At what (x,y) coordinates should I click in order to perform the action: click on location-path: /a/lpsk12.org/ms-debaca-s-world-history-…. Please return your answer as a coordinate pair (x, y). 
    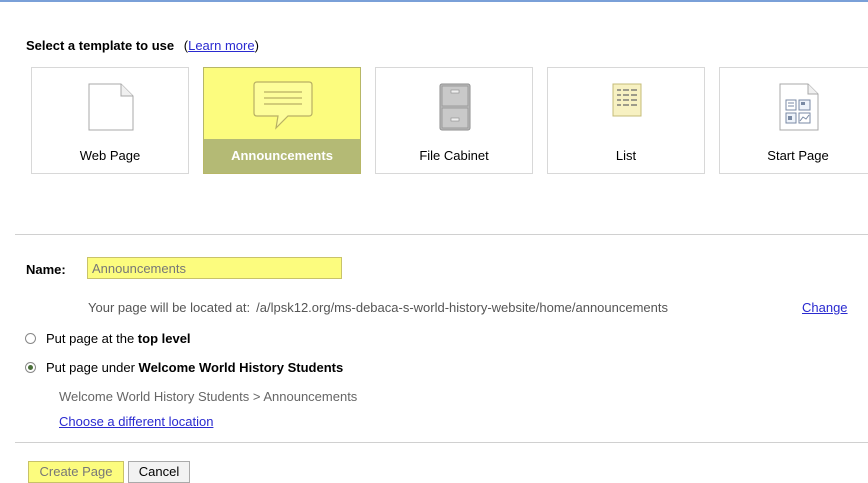
    Looking at the image, I should click on (462, 307).